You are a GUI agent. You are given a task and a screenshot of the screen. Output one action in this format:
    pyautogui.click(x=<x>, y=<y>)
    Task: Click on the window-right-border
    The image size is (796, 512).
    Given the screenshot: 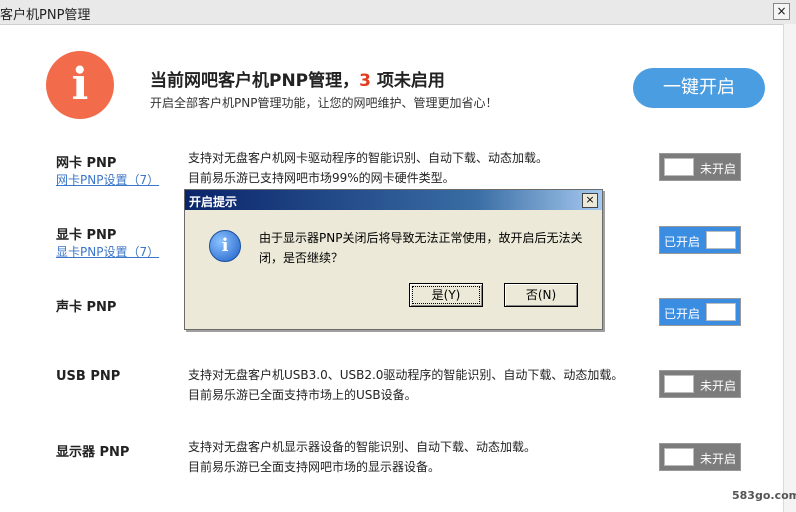 What is the action you would take?
    pyautogui.click(x=789, y=268)
    